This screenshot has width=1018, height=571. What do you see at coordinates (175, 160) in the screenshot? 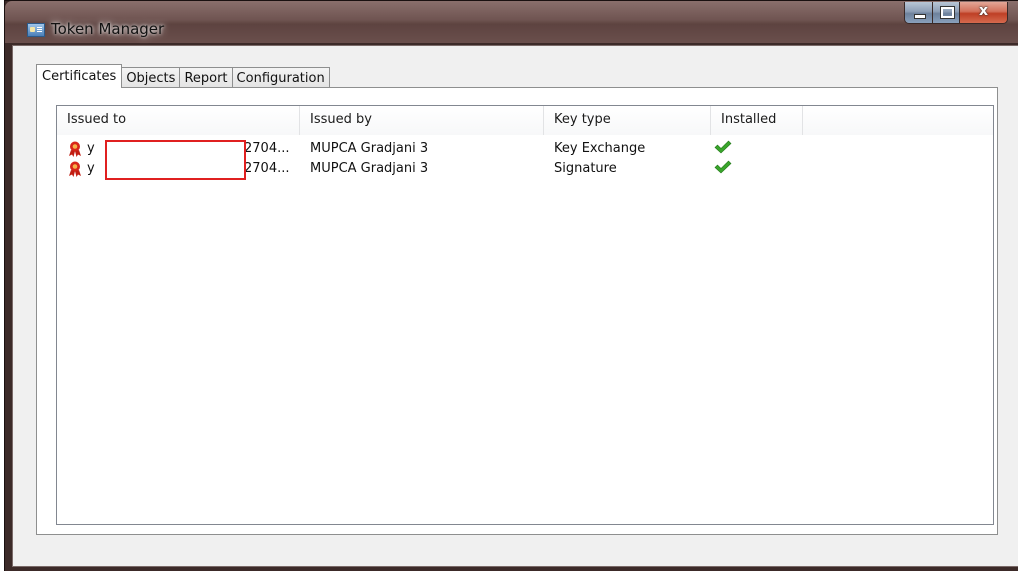
I see `redaction-box` at bounding box center [175, 160].